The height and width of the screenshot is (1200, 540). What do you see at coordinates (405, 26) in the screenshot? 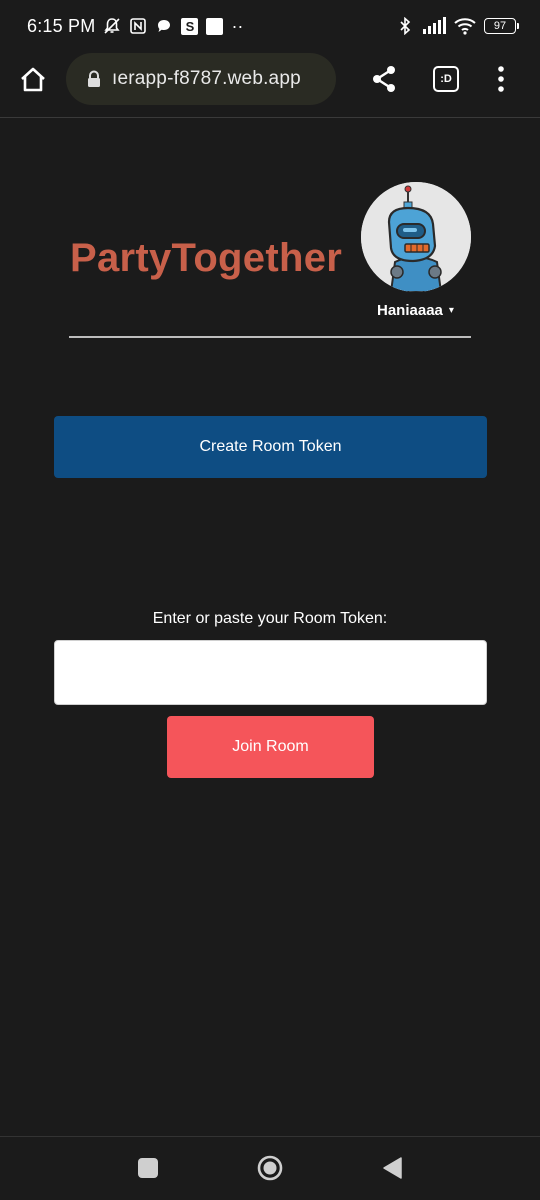
I see `bluetooth-icon` at bounding box center [405, 26].